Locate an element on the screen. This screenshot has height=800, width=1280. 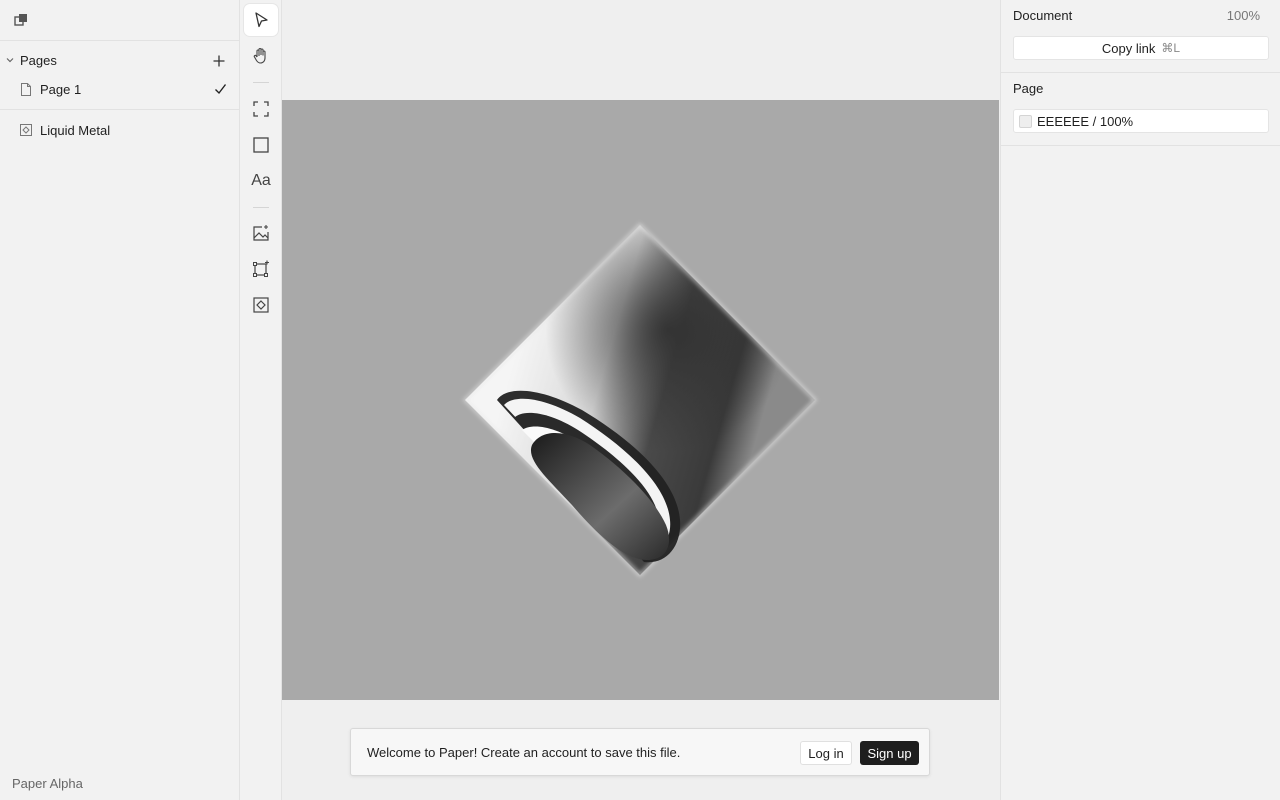
copy-link-label: Copy link is located at coordinates (1128, 48).